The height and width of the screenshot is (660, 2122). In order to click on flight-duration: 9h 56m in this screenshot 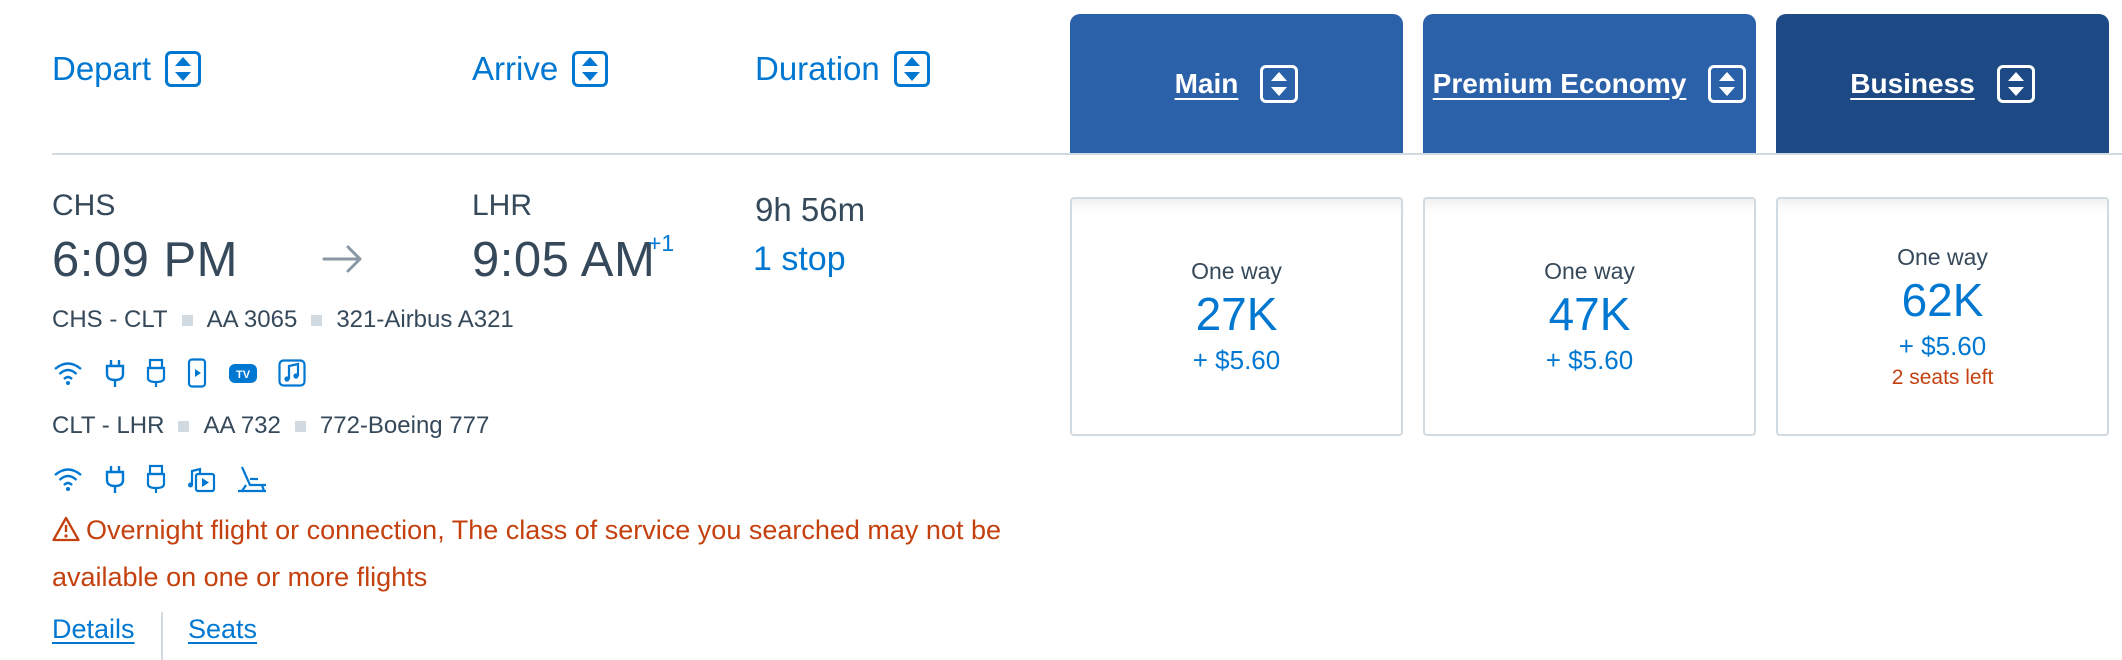, I will do `click(810, 209)`.